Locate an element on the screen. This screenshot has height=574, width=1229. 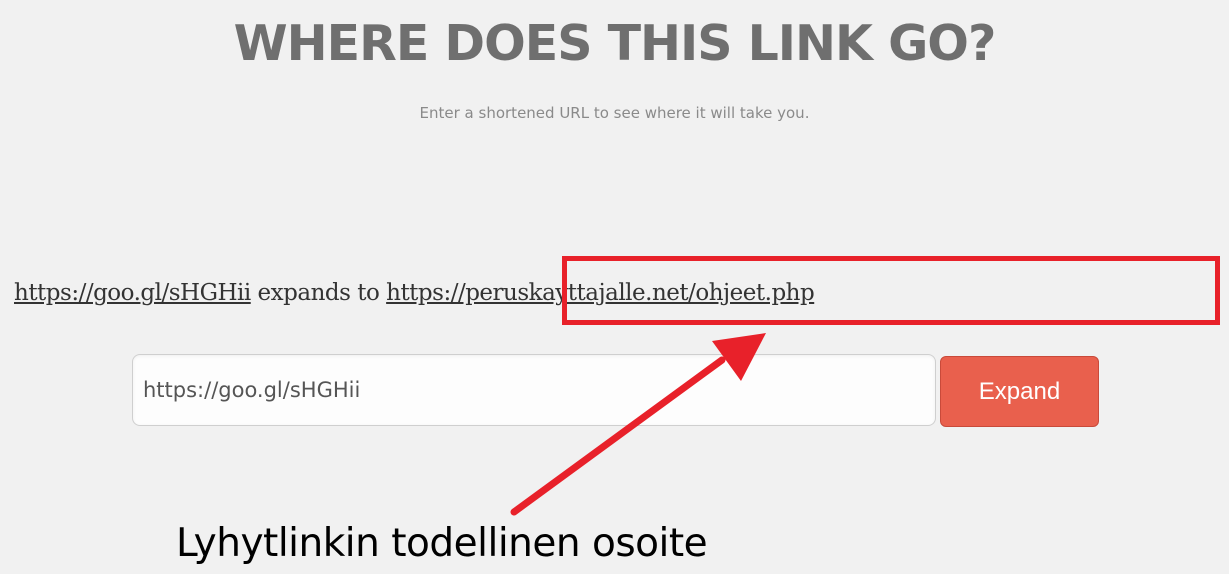
short-url-link: https://goo.gl/sHGHii is located at coordinates (132, 293).